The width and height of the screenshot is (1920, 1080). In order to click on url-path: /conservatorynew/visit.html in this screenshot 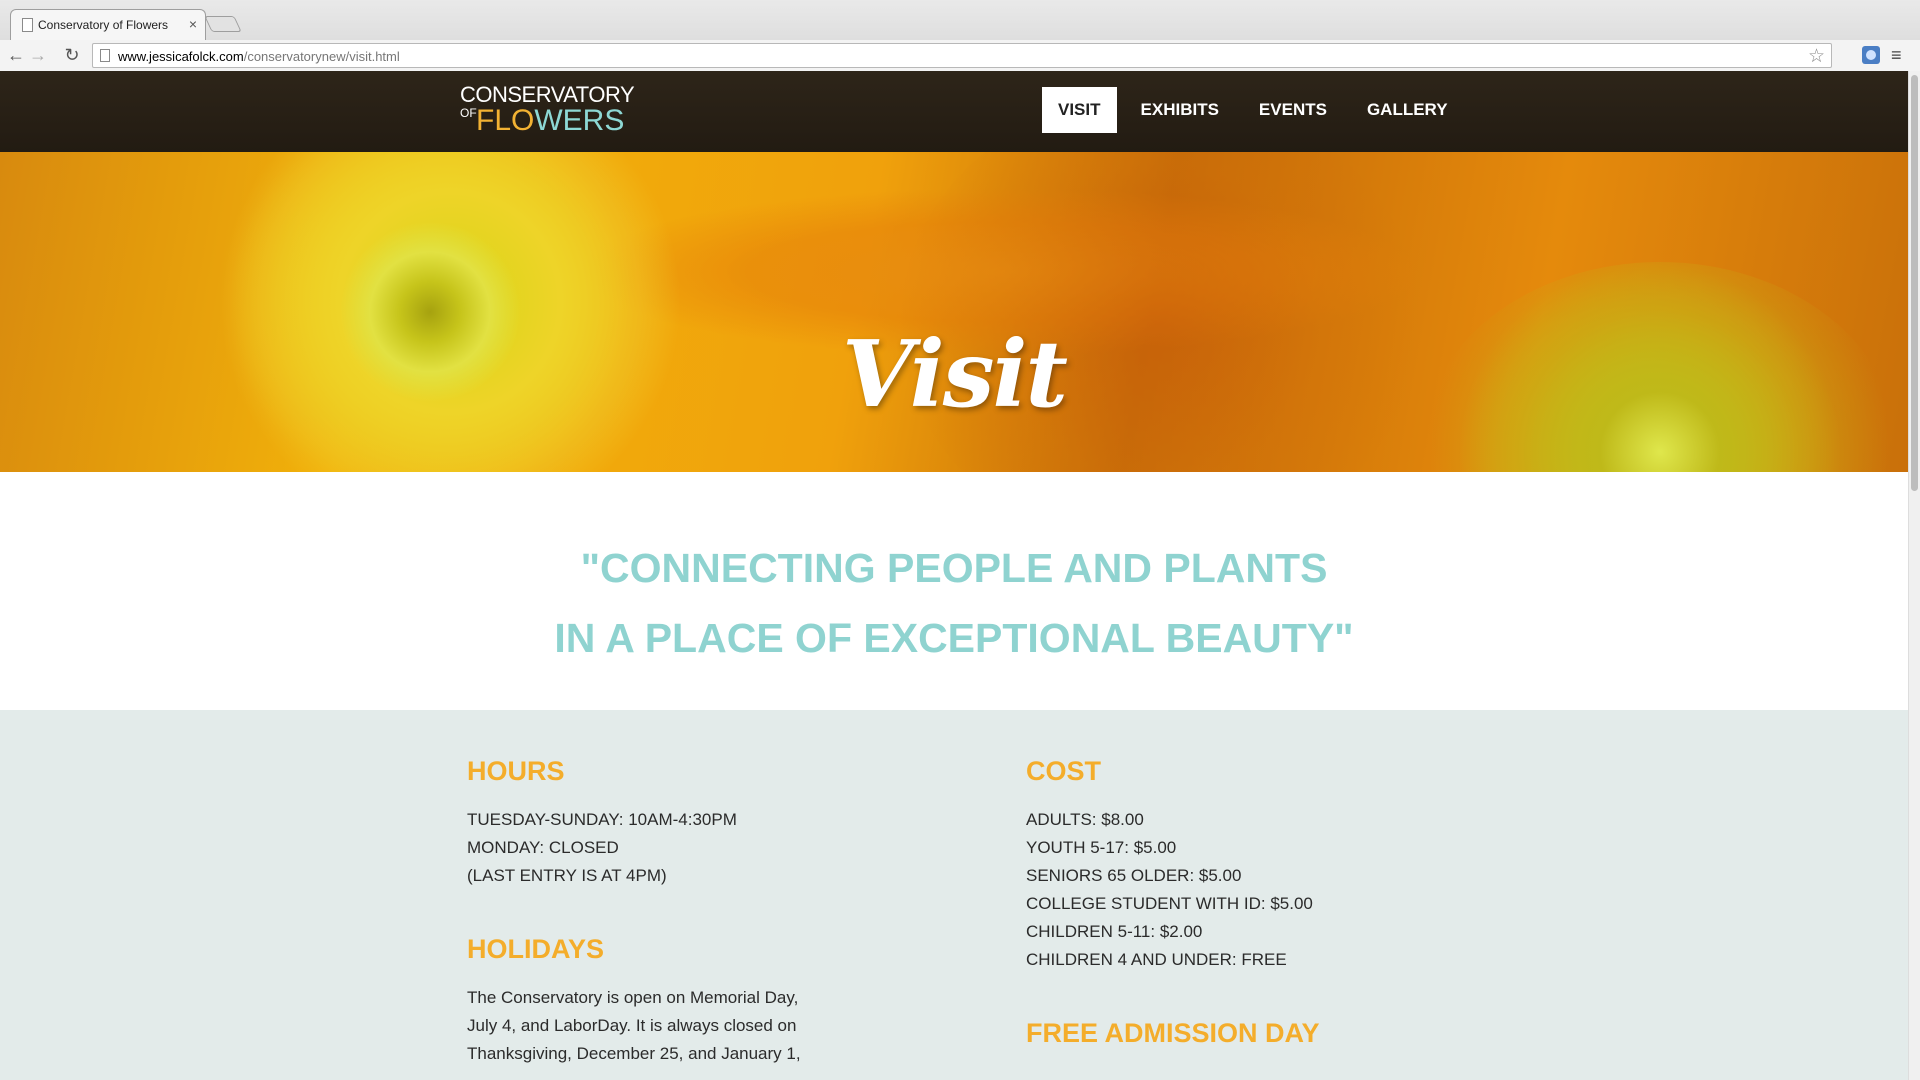, I will do `click(321, 56)`.